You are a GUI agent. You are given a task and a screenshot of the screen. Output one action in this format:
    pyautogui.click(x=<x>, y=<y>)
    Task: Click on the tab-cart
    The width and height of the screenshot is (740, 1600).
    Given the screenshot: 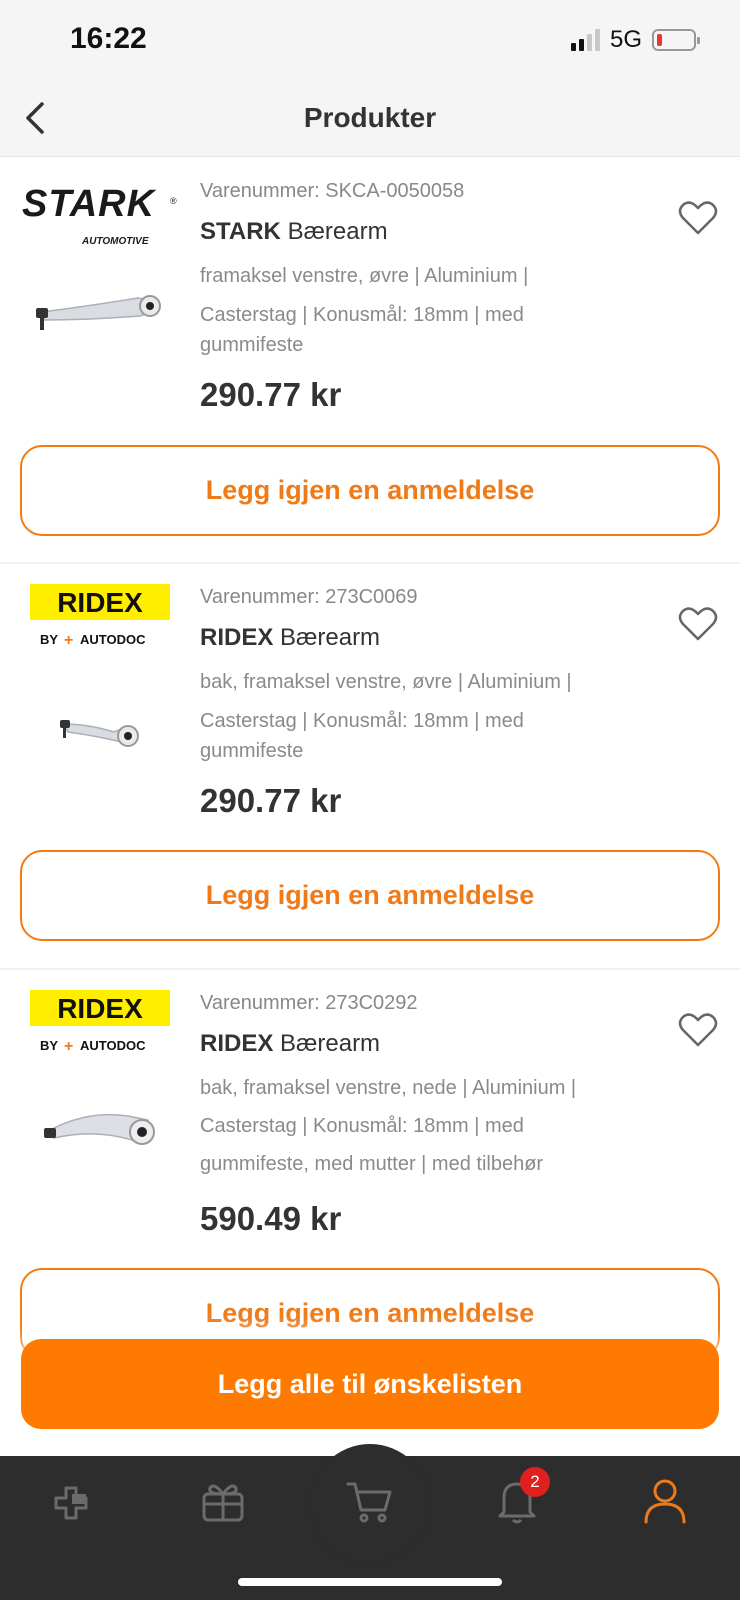 What is the action you would take?
    pyautogui.click(x=370, y=1501)
    